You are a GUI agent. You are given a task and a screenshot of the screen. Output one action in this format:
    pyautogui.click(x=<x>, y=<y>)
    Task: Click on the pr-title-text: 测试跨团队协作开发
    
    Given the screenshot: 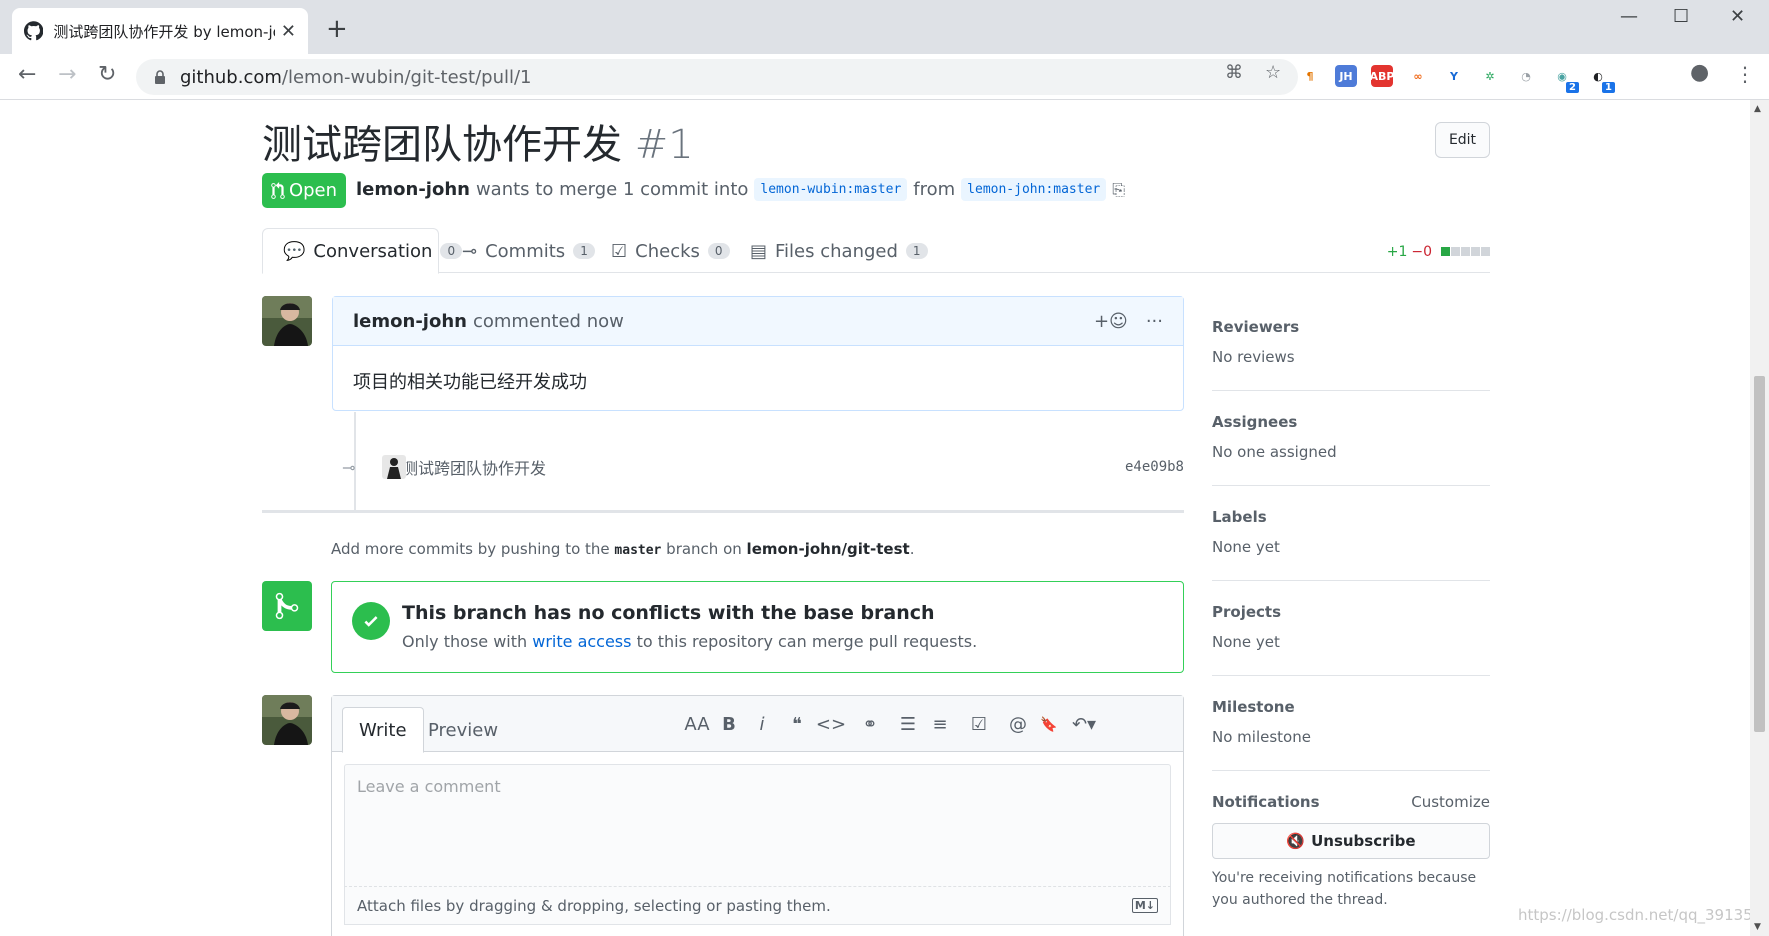 What is the action you would take?
    pyautogui.click(x=442, y=145)
    